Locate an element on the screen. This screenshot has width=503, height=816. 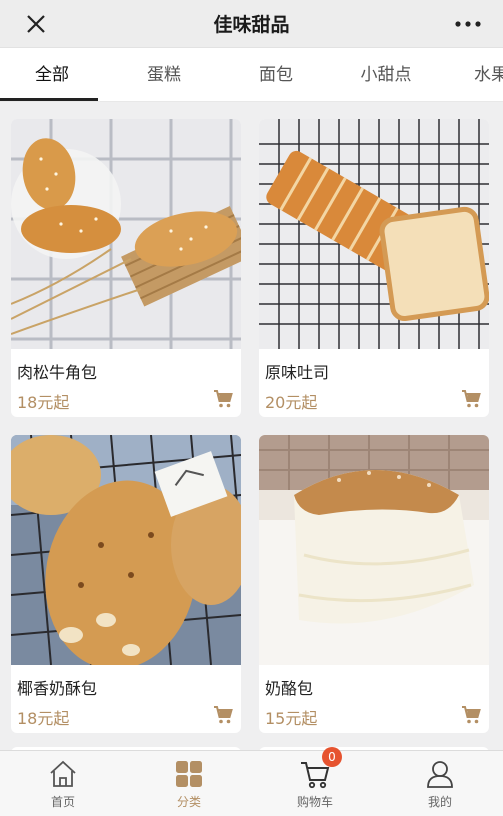
home-icon is located at coordinates (63, 773).